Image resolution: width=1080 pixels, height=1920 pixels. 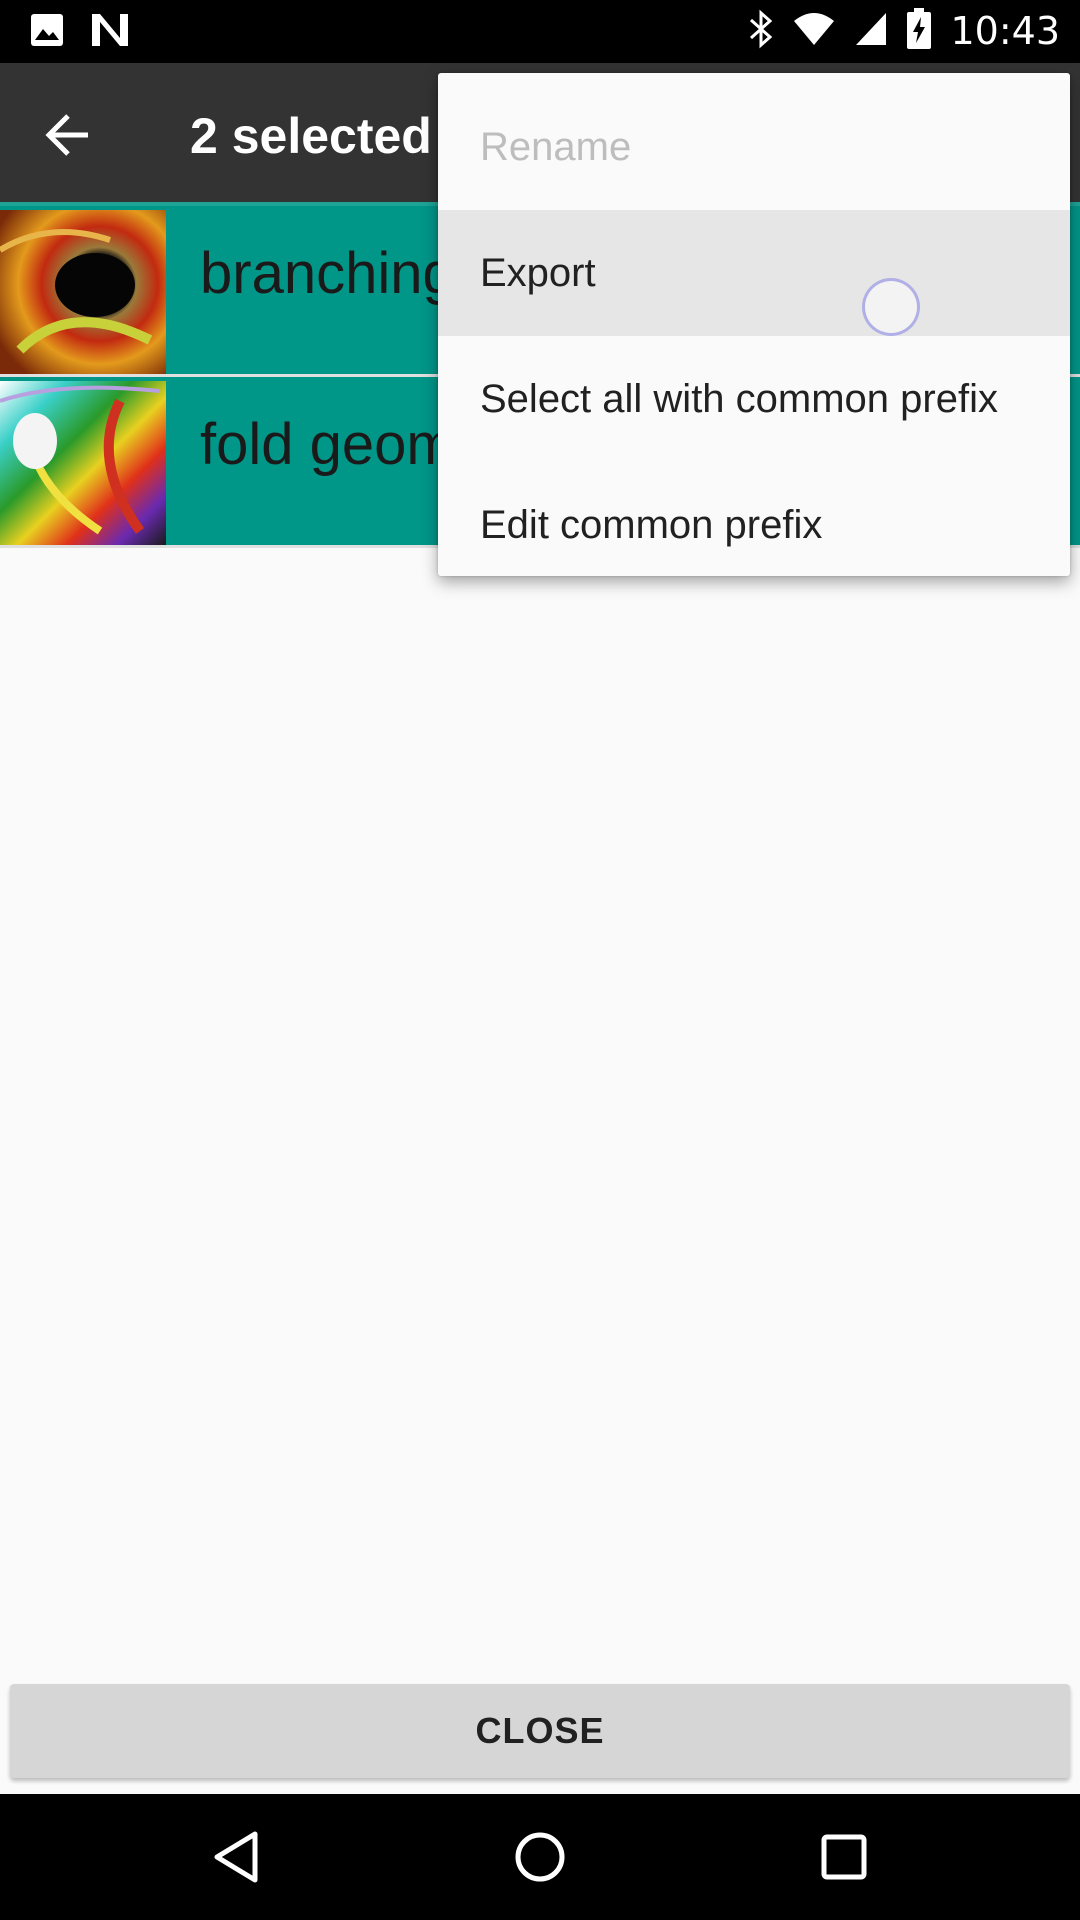 I want to click on nav-back-button, so click(x=236, y=1857).